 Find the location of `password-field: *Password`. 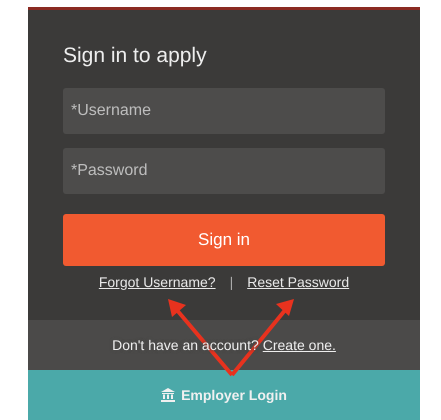

password-field: *Password is located at coordinates (224, 171).